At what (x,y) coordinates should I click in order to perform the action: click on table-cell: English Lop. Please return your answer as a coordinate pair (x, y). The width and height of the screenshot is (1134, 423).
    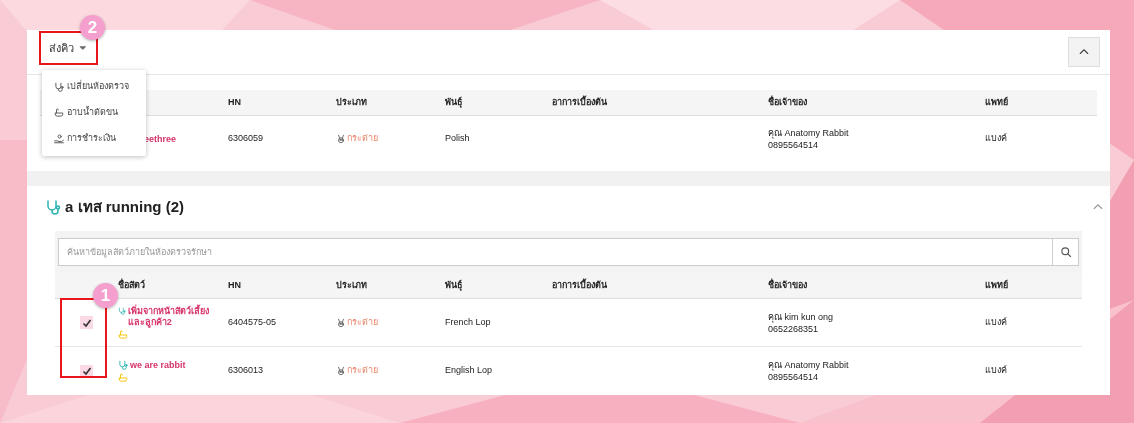
    Looking at the image, I should click on (469, 370).